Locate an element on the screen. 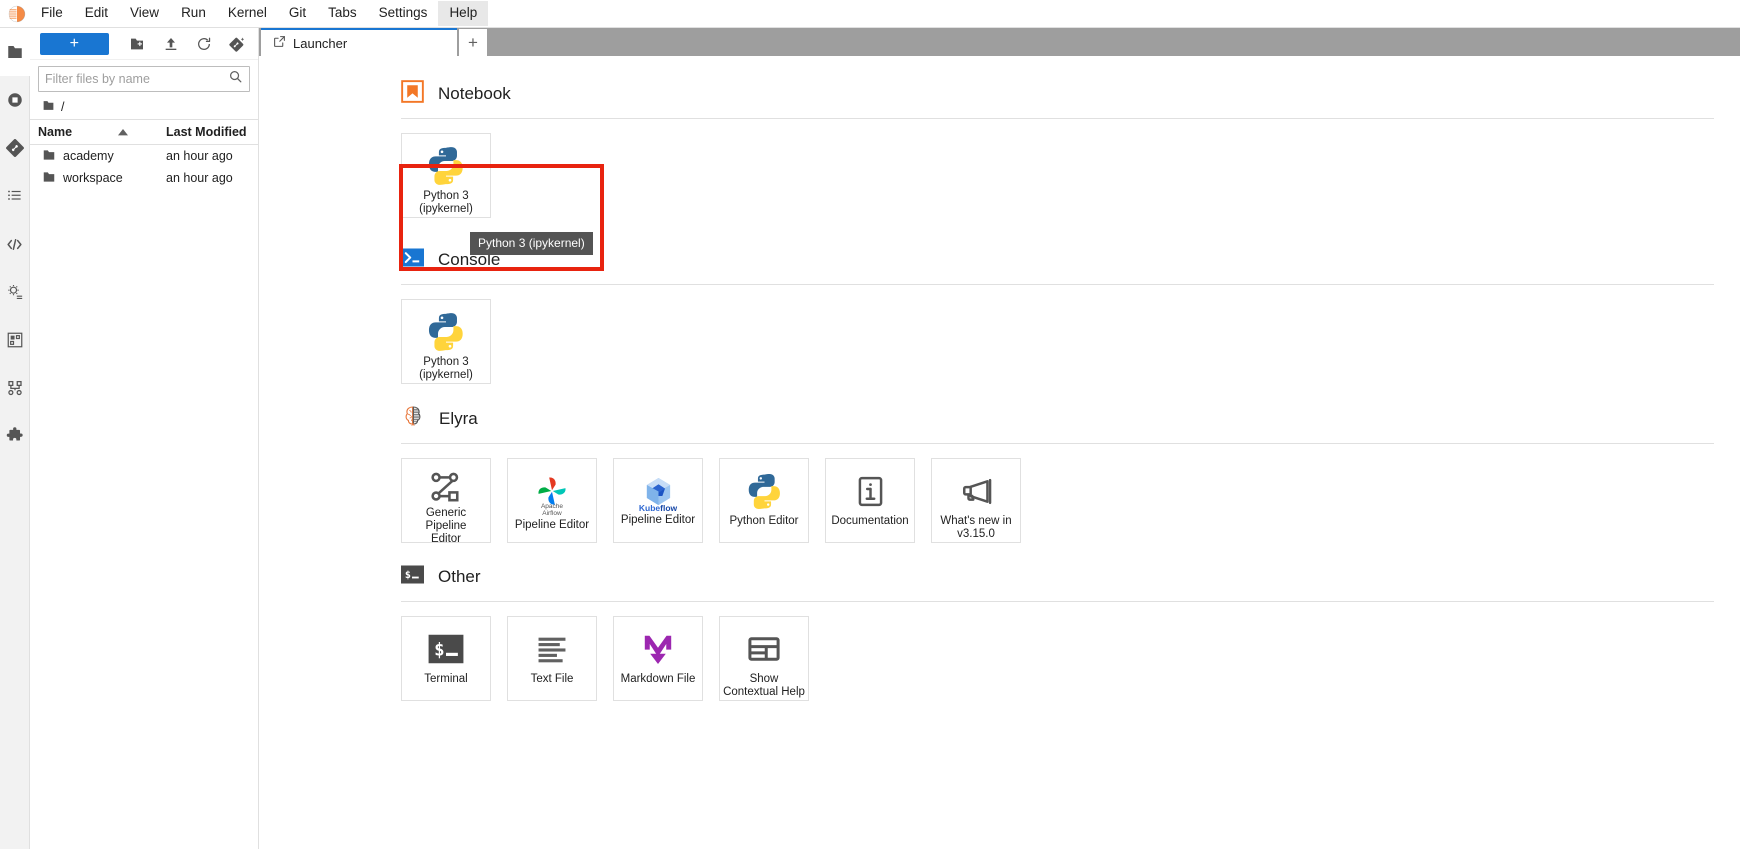 This screenshot has height=849, width=1740. new-launcher-button: + is located at coordinates (74, 43).